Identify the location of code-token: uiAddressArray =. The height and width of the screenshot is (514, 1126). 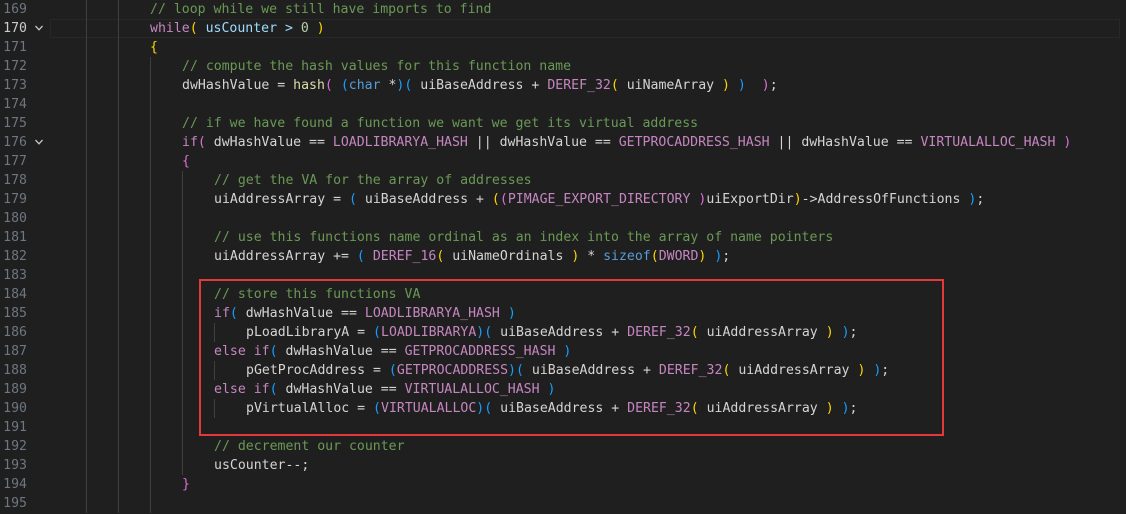
(281, 199).